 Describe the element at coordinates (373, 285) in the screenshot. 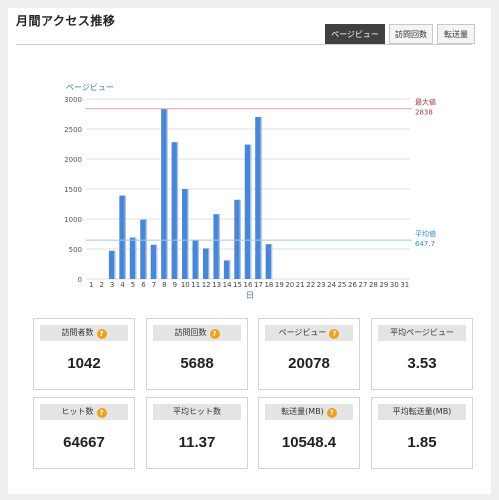

I see `x-tick-label: 28` at that location.